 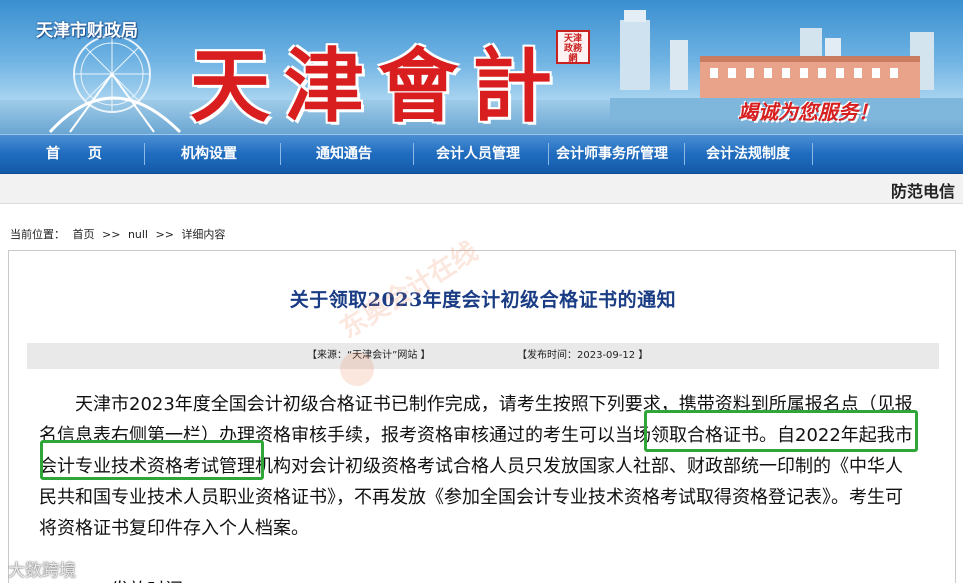 I want to click on breadcrumb-home: 首页, so click(x=84, y=234).